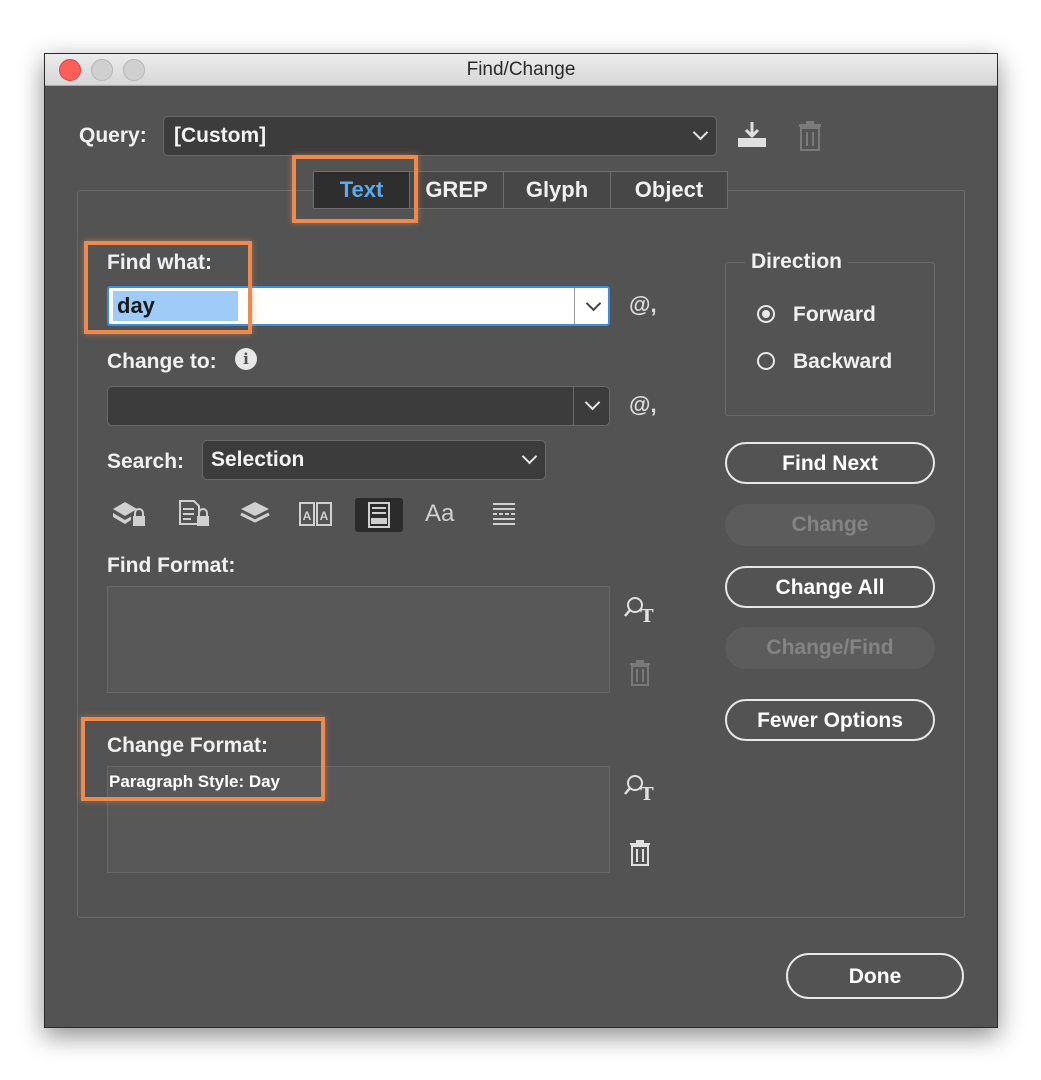 This screenshot has width=1041, height=1080. What do you see at coordinates (203, 759) in the screenshot?
I see `change-format-highlight` at bounding box center [203, 759].